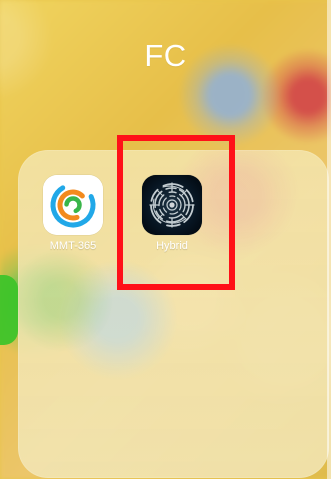 Image resolution: width=331 pixels, height=479 pixels. What do you see at coordinates (73, 205) in the screenshot?
I see `circular-progress-app-icon` at bounding box center [73, 205].